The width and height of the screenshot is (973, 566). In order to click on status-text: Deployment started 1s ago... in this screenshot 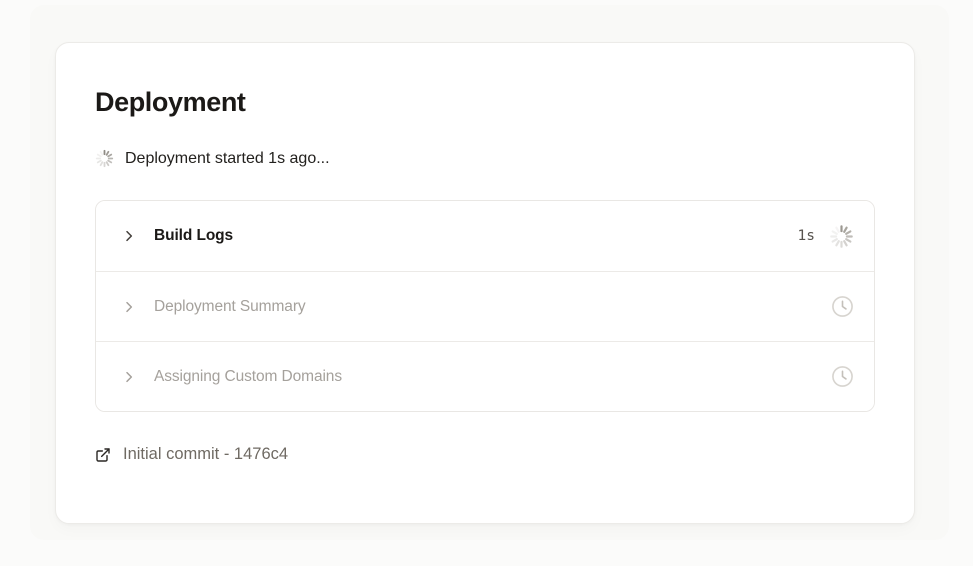, I will do `click(227, 158)`.